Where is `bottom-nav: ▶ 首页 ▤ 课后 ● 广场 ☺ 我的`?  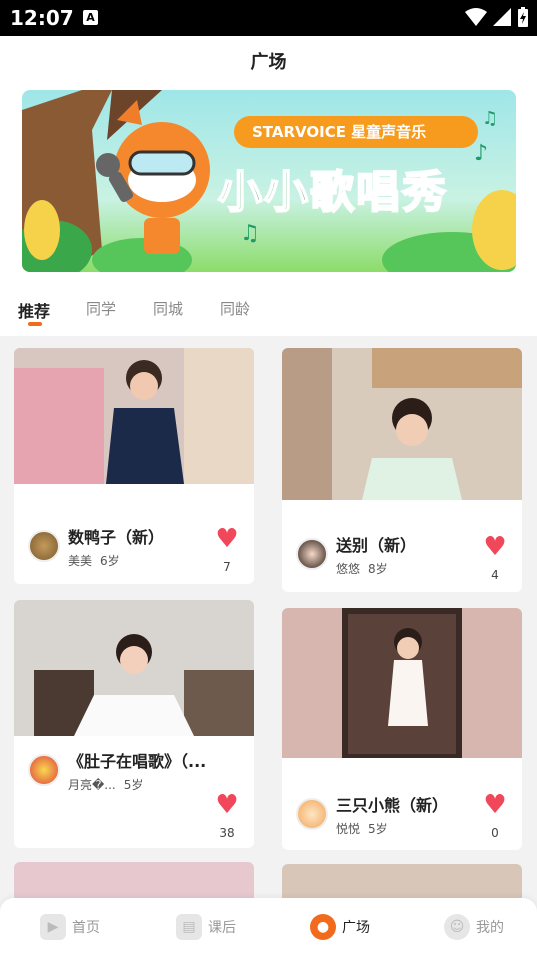 bottom-nav: ▶ 首页 ▤ 课后 ● 广场 ☺ 我的 is located at coordinates (268, 927).